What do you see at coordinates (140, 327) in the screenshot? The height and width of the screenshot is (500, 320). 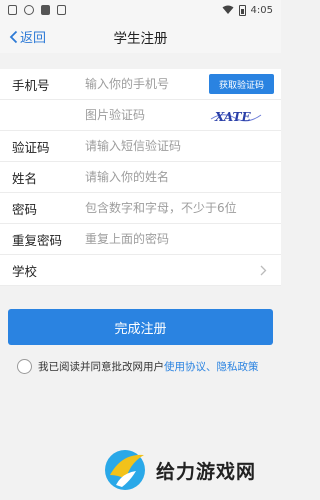 I see `complete-registration-button: 完成注册` at bounding box center [140, 327].